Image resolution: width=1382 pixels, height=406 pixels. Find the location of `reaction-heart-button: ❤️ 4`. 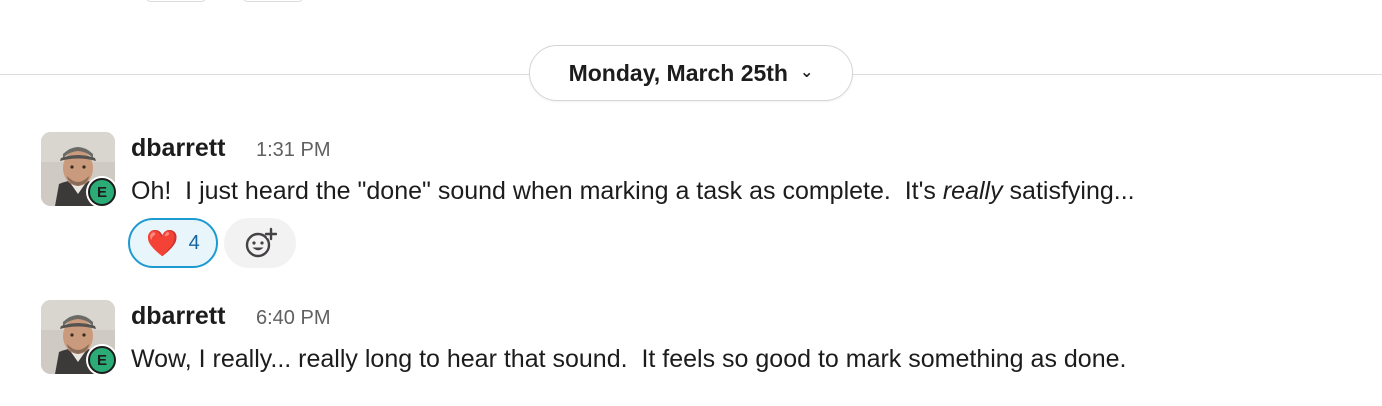

reaction-heart-button: ❤️ 4 is located at coordinates (173, 243).